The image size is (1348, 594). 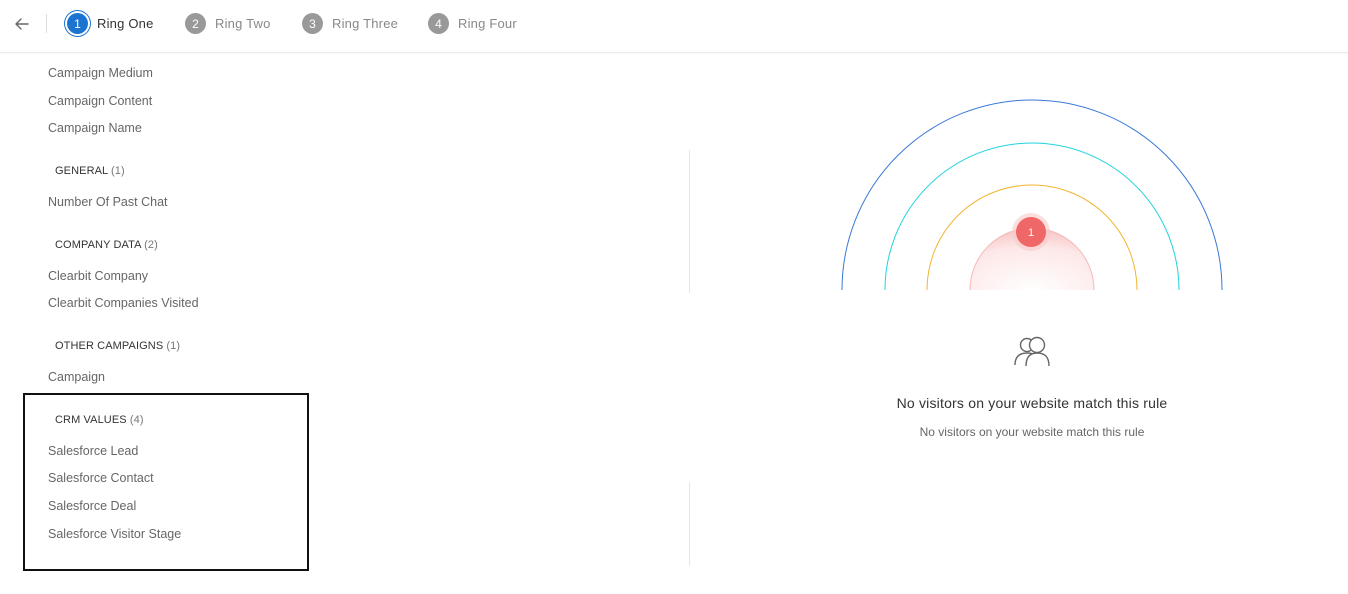 I want to click on group-header-other-campaigns: OTHER CAMPAIGNS (1), so click(x=117, y=346).